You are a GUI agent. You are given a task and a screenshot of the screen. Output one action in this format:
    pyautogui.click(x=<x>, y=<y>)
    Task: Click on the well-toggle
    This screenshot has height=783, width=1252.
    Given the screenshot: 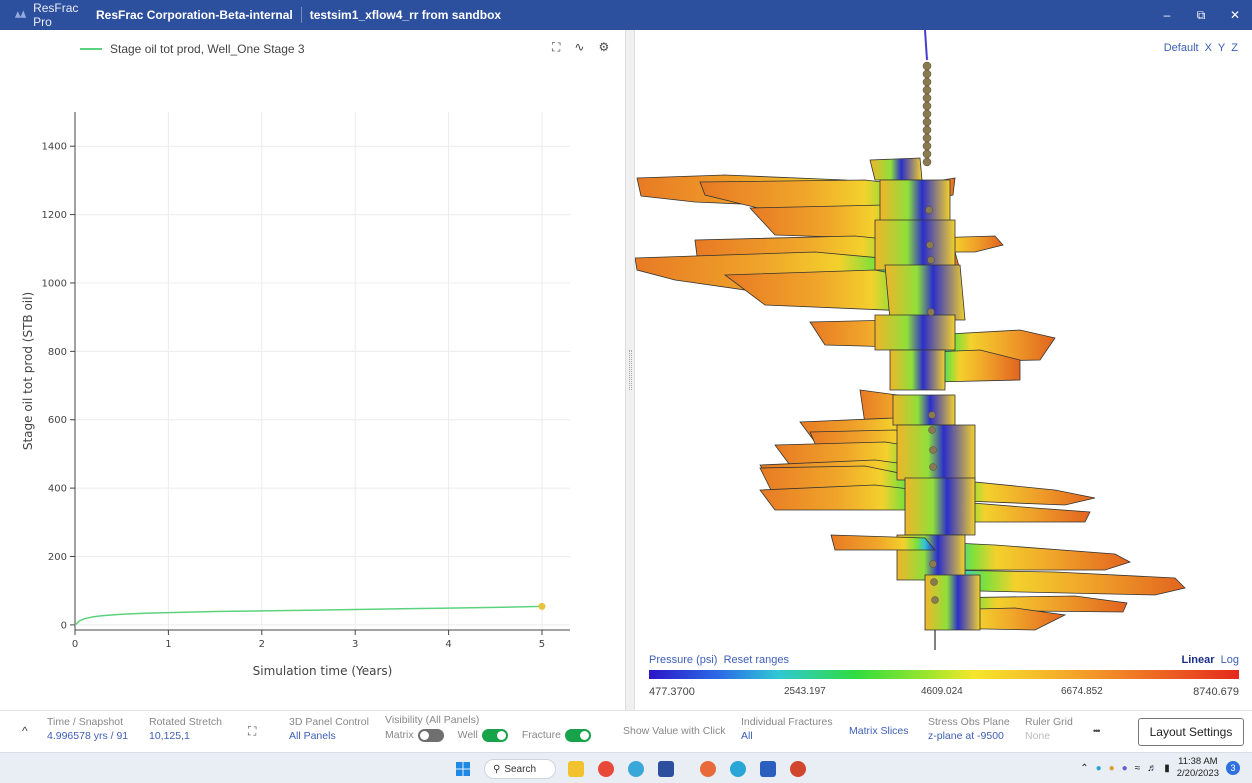 What is the action you would take?
    pyautogui.click(x=494, y=735)
    